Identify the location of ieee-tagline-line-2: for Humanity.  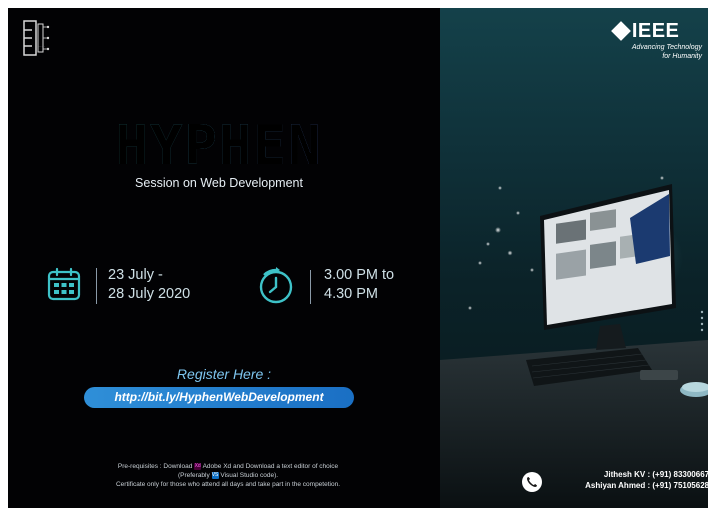
(682, 56).